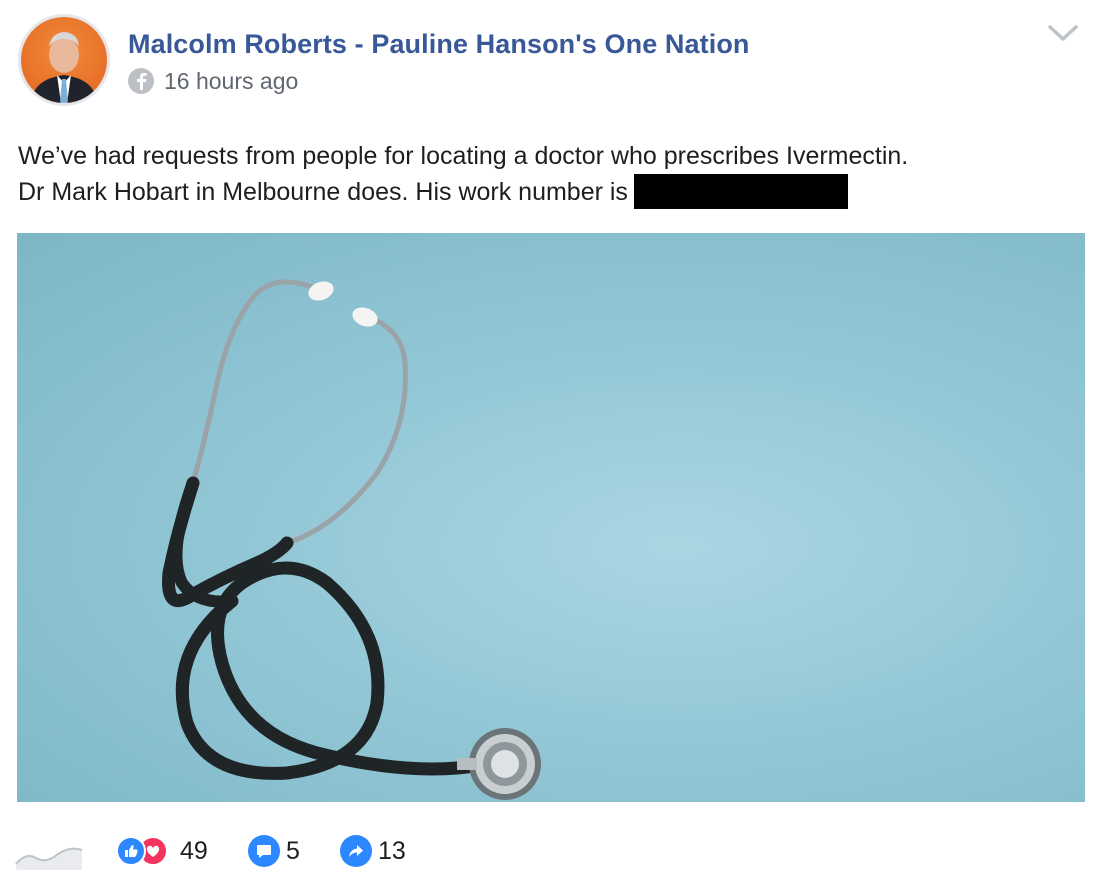 Image resolution: width=1108 pixels, height=880 pixels. I want to click on like-icon, so click(131, 851).